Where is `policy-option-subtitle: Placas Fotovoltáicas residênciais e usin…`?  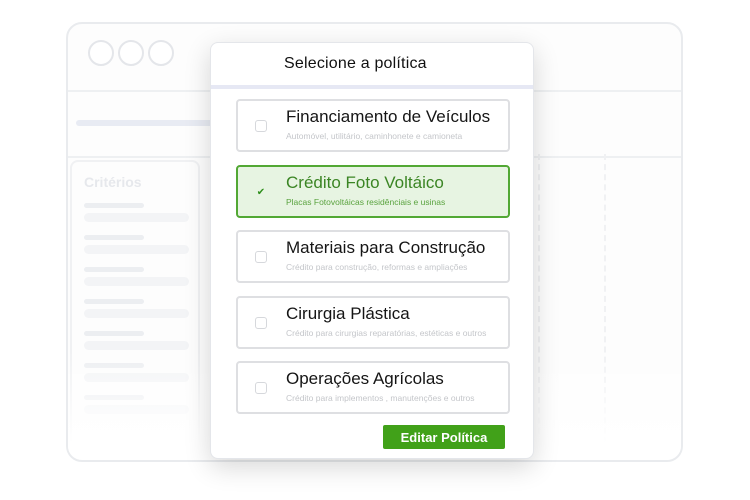 policy-option-subtitle: Placas Fotovoltáicas residênciais e usin… is located at coordinates (366, 202).